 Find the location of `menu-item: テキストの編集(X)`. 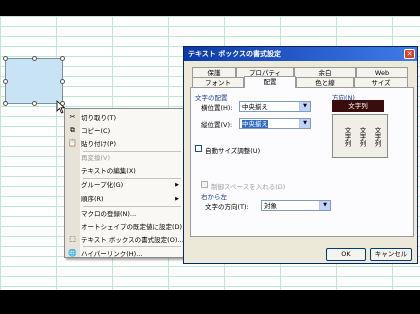

menu-item: テキストの編集(X) is located at coordinates (108, 171).